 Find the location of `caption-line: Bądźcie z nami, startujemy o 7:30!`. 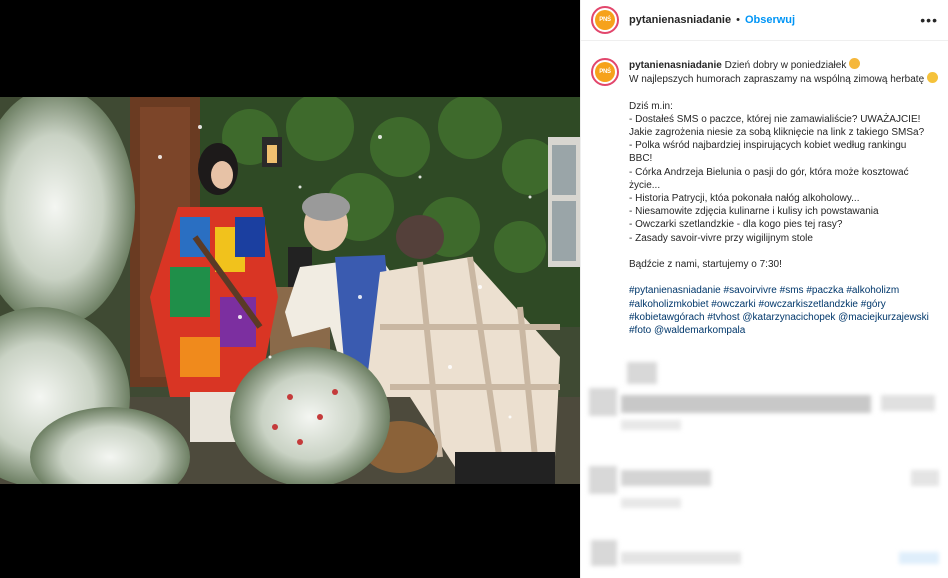

caption-line: Bądźcie z nami, startujemy o 7:30! is located at coordinates (705, 265).